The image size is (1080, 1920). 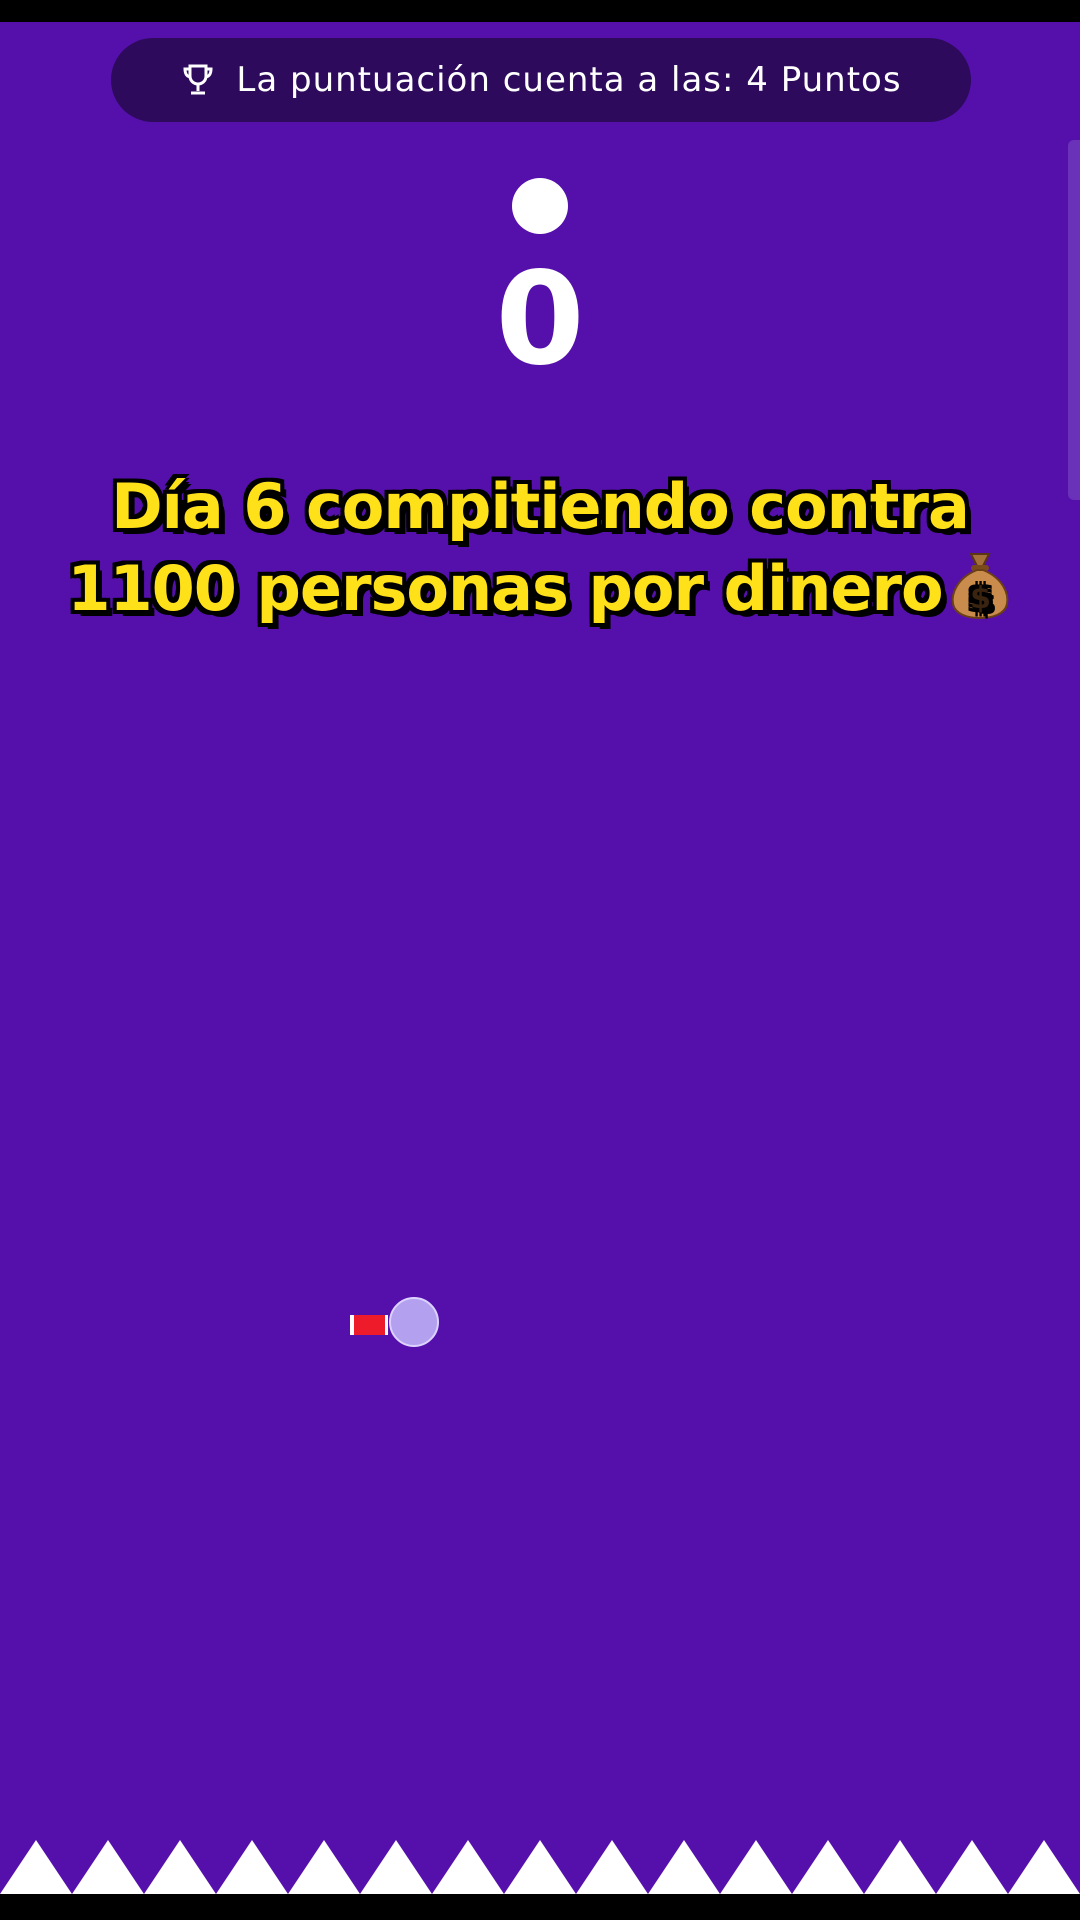 What do you see at coordinates (1074, 320) in the screenshot?
I see `scroll-indicator` at bounding box center [1074, 320].